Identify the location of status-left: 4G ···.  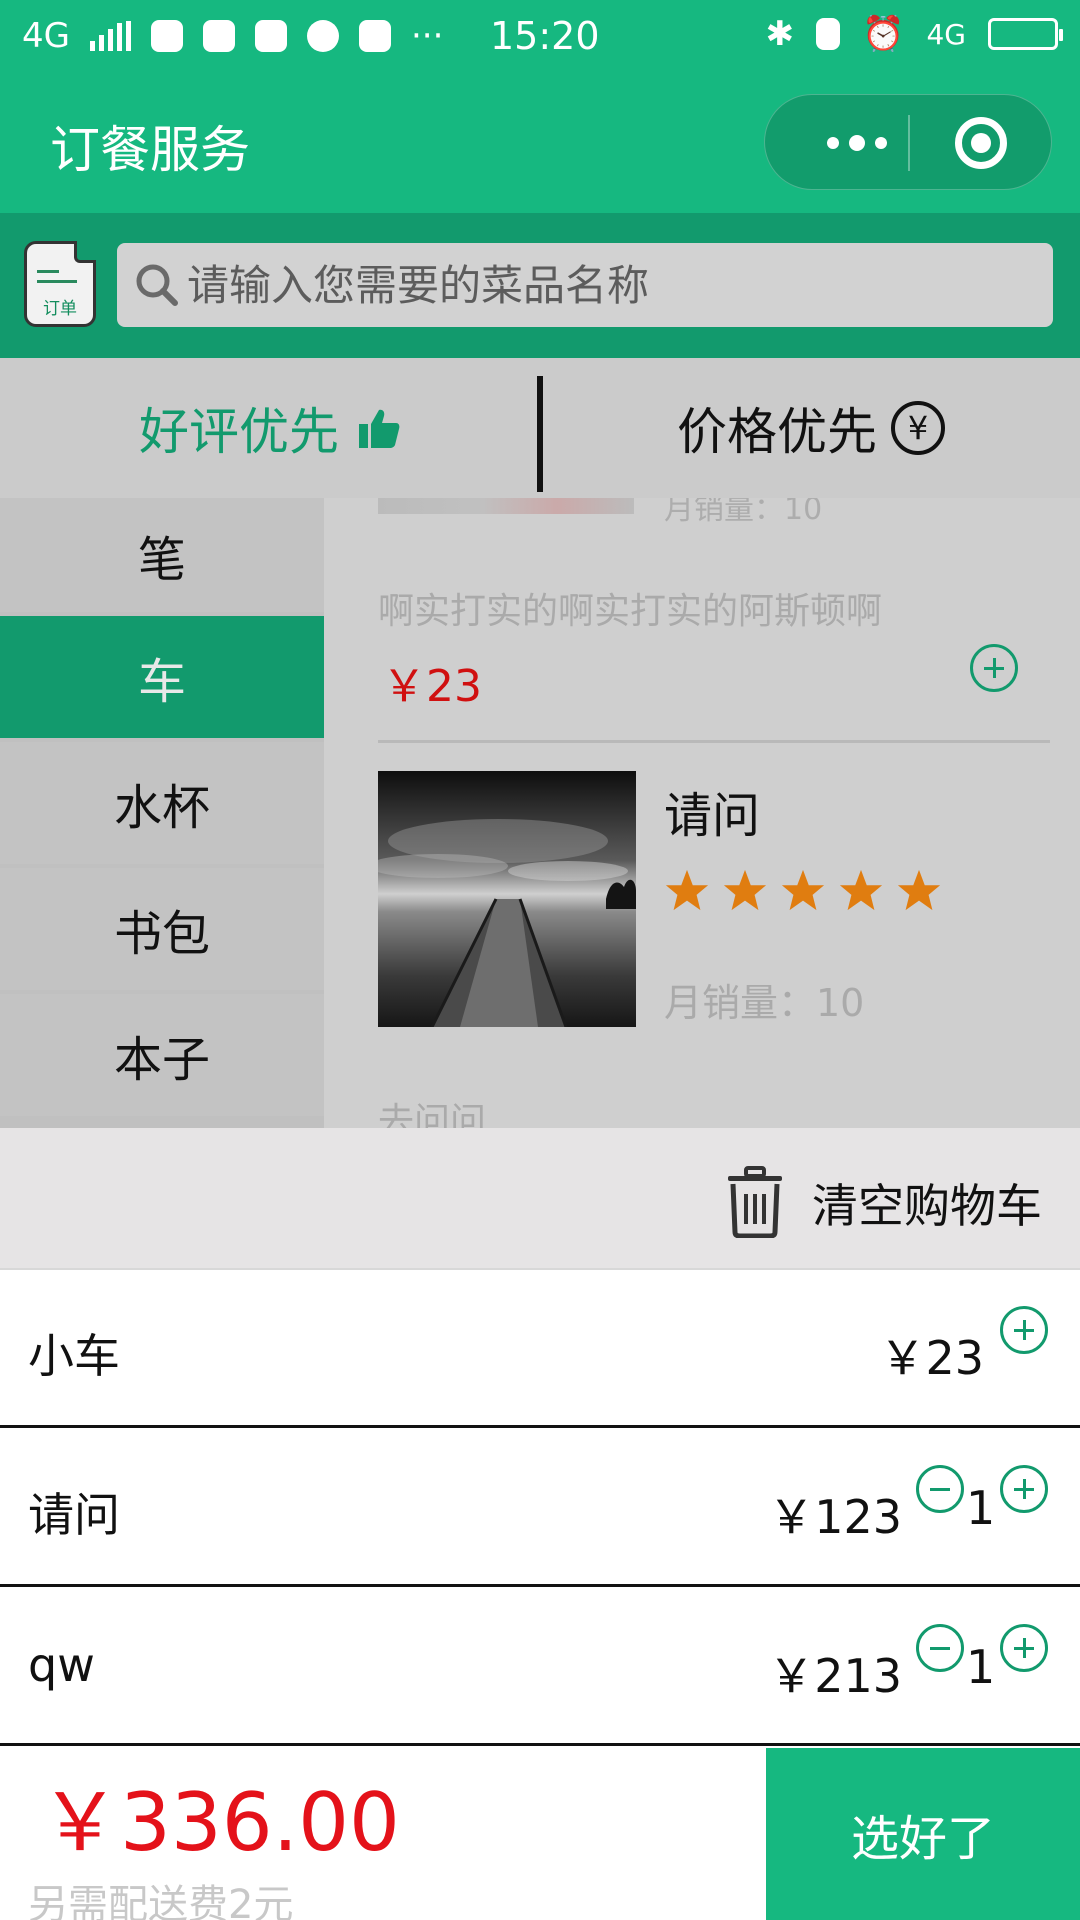
(232, 36).